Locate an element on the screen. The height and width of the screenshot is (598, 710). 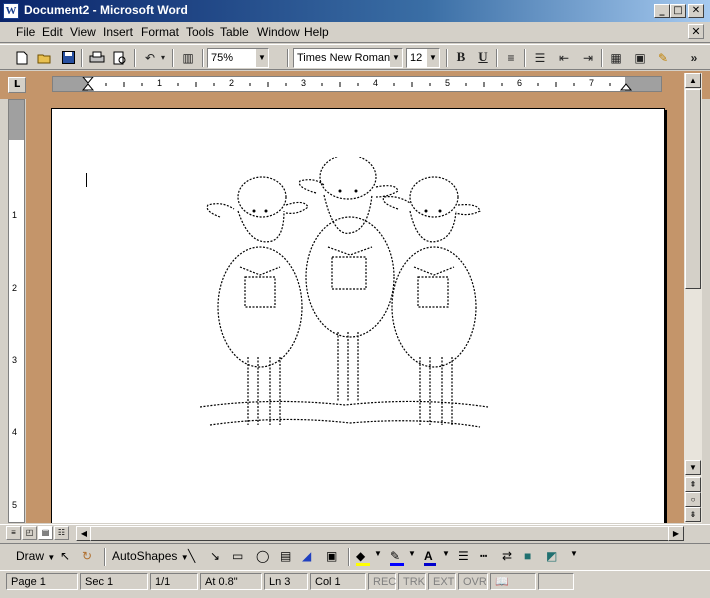
font-size-value: 12 is located at coordinates (416, 58).